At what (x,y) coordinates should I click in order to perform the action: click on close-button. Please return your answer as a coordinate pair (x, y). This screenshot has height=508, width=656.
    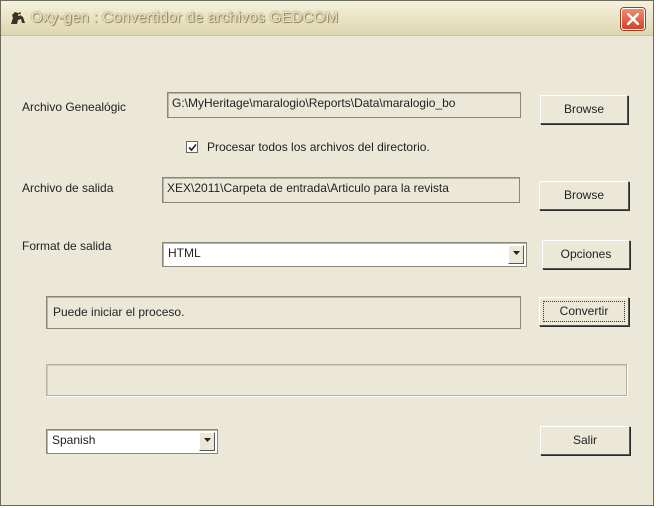
    Looking at the image, I should click on (633, 19).